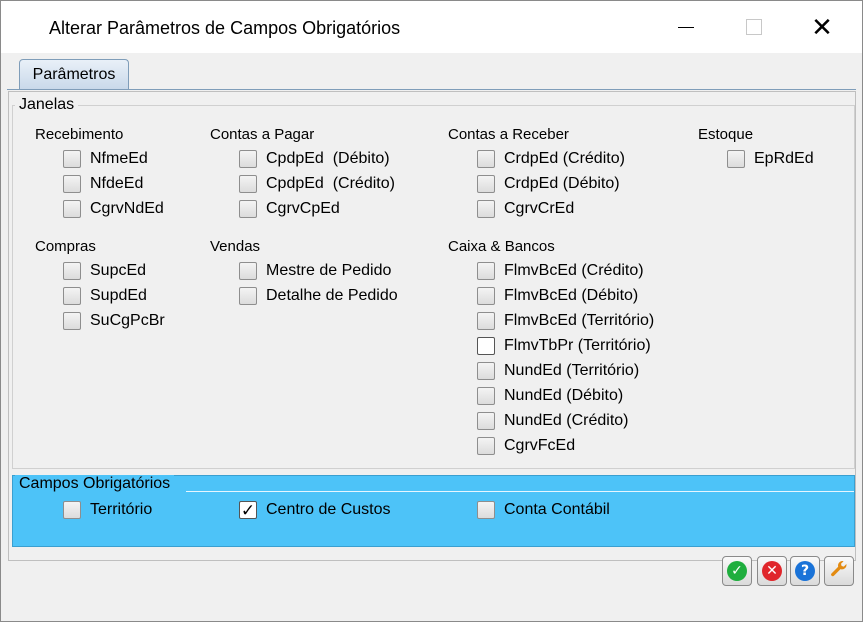 The height and width of the screenshot is (622, 863). Describe the element at coordinates (754, 27) in the screenshot. I see `maximize-button` at that location.